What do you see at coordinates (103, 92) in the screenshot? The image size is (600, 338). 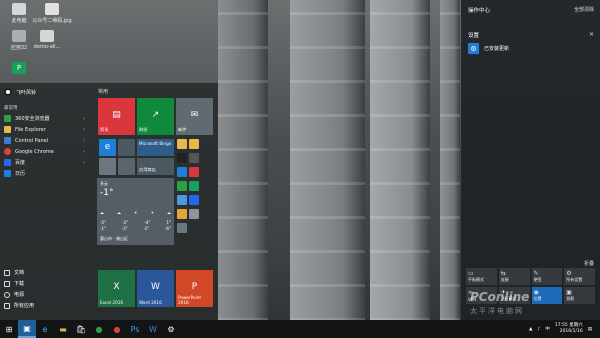 I see `tiles-group-title: 常用` at bounding box center [103, 92].